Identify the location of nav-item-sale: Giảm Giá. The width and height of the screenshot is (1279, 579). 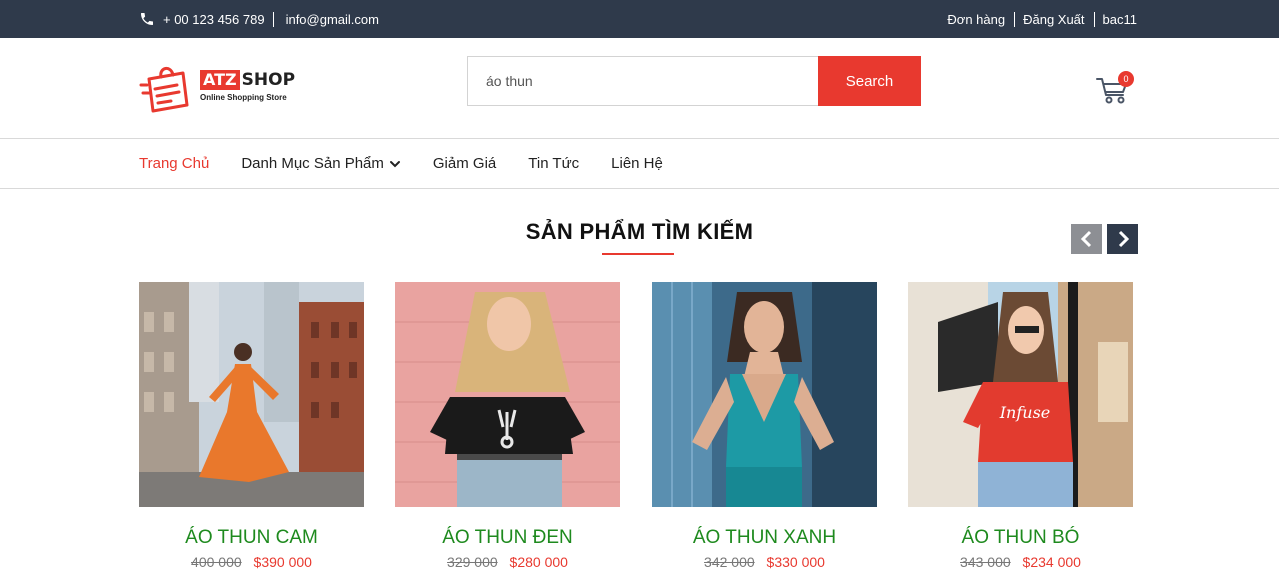
(464, 163).